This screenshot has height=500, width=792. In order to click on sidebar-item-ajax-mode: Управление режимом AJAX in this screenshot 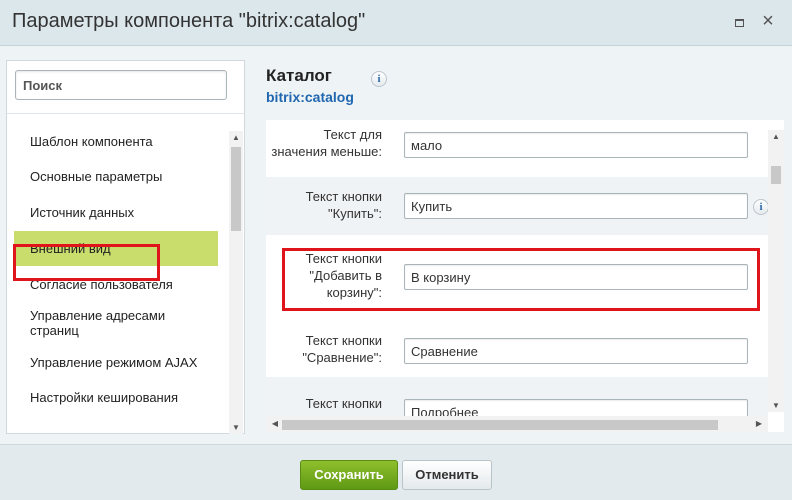, I will do `click(119, 362)`.